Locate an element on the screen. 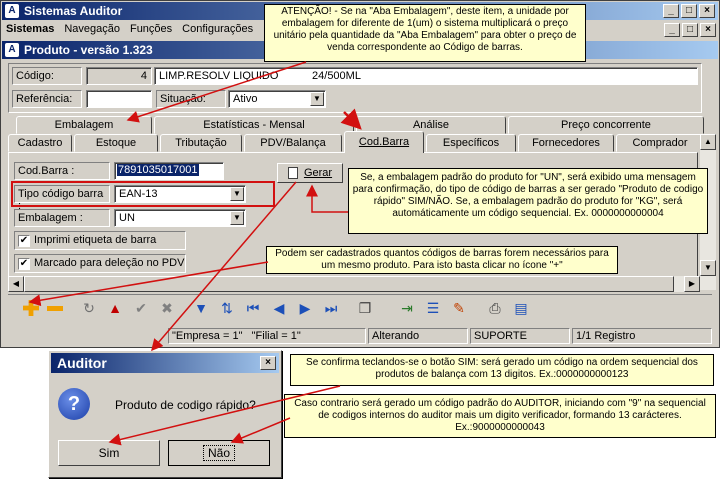 This screenshot has height=484, width=720. tab-cod-barra-label: Cod.Barra is located at coordinates (384, 142).